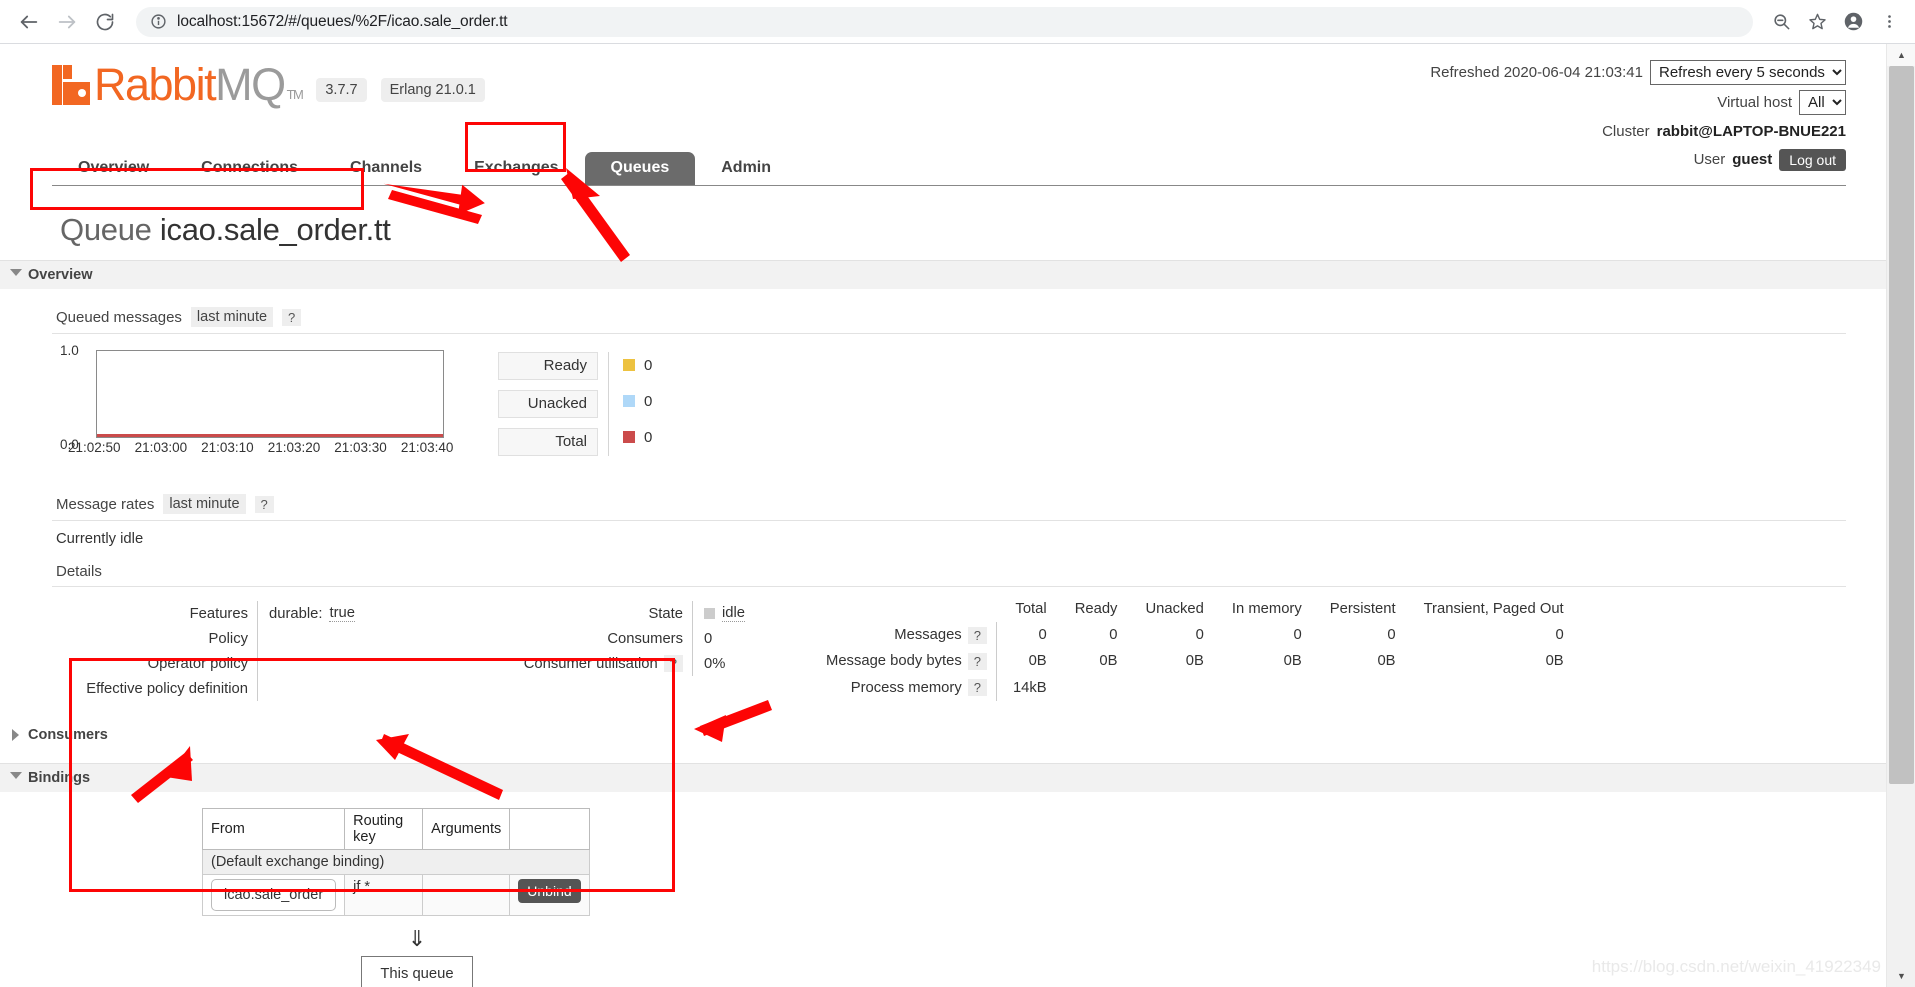  I want to click on detail-key-effective-policy: Effective policy definition, so click(167, 688).